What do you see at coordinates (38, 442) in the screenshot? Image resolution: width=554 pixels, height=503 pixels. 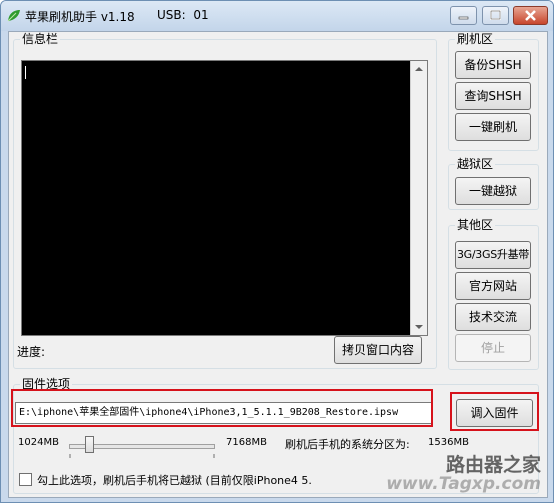 I see `slider-min-label: 1024MB` at bounding box center [38, 442].